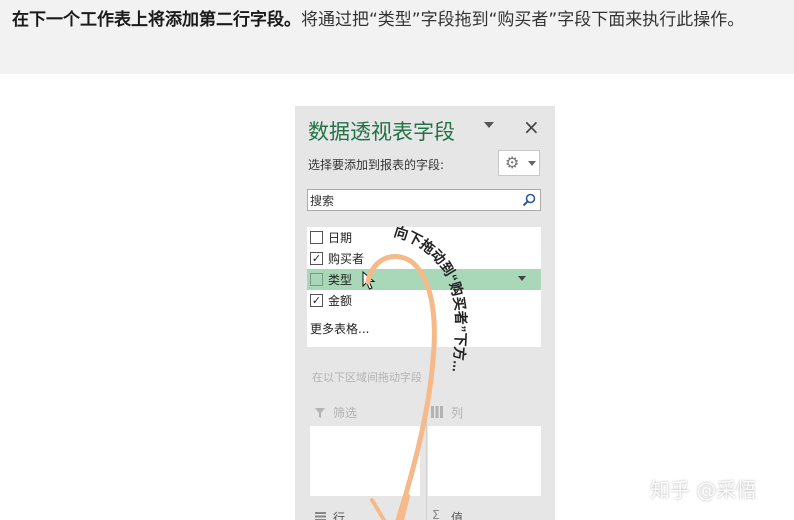 The width and height of the screenshot is (794, 520). What do you see at coordinates (339, 515) in the screenshot?
I see `rows-area-label: 行` at bounding box center [339, 515].